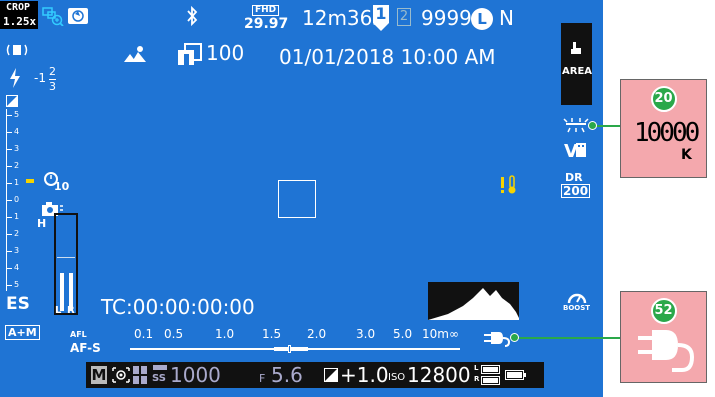 This screenshot has width=715, height=397. Describe the element at coordinates (439, 375) in the screenshot. I see `iso-value: 12800` at that location.